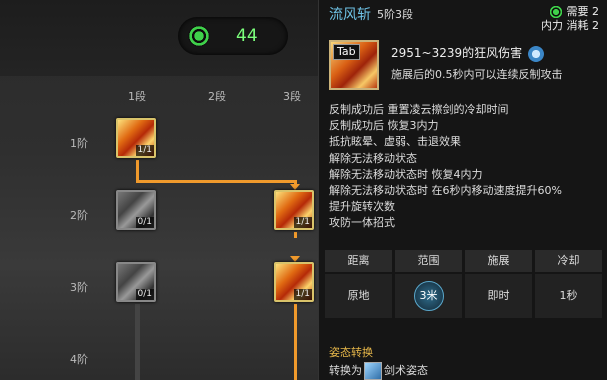 The image size is (607, 380). I want to click on stance-title: 姿态转换, so click(351, 352).